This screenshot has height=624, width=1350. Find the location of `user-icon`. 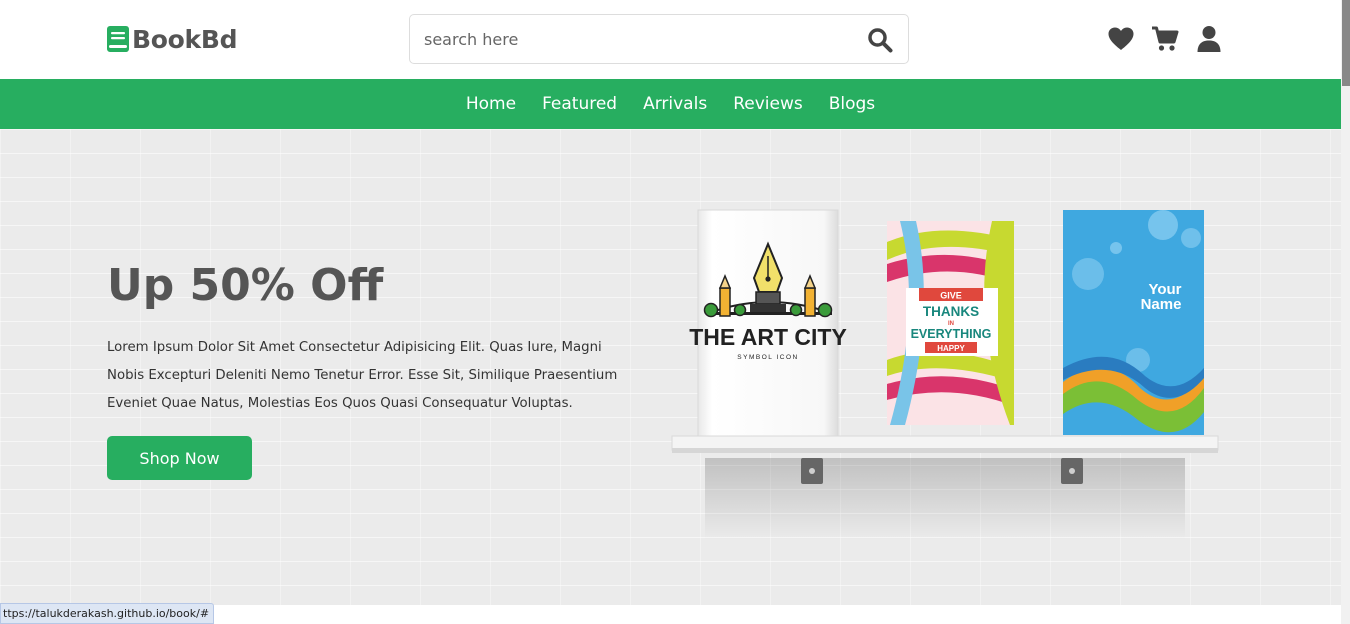

user-icon is located at coordinates (1209, 39).